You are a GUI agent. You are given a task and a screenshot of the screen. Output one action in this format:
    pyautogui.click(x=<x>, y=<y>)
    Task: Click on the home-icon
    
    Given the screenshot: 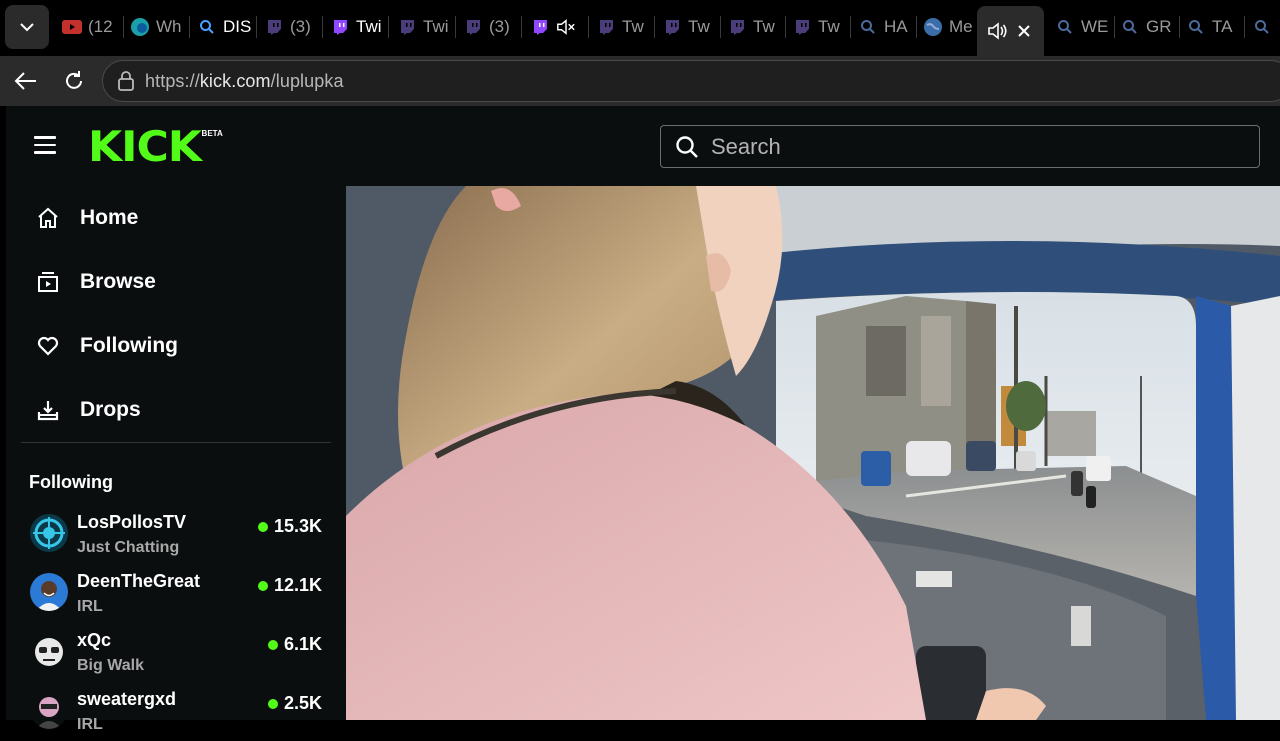 What is the action you would take?
    pyautogui.click(x=48, y=218)
    